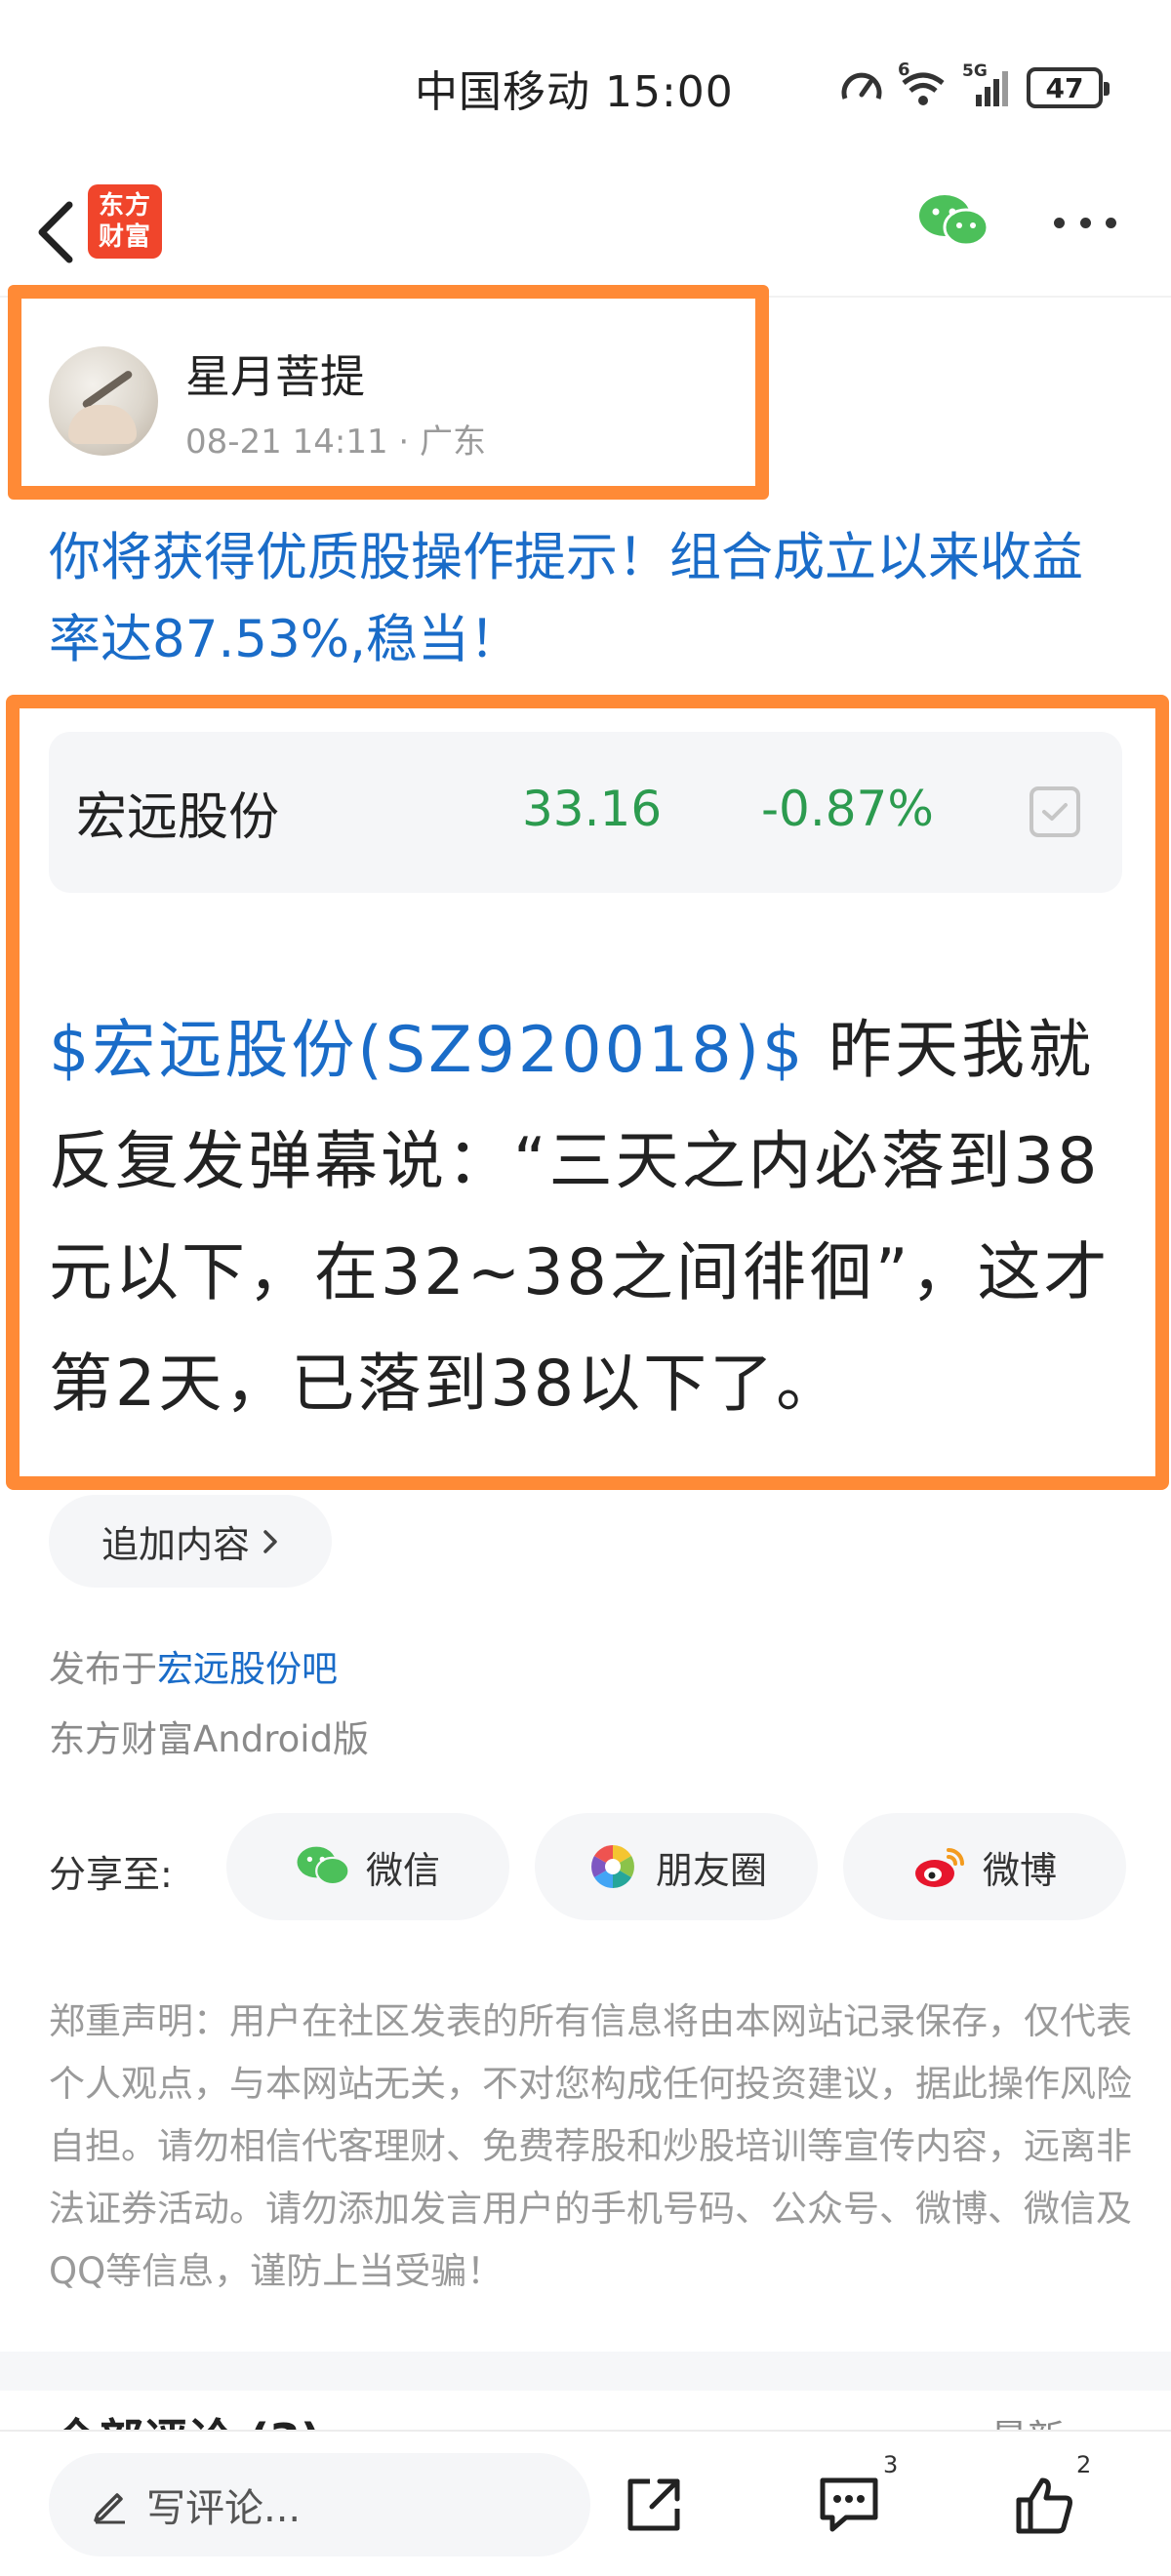  What do you see at coordinates (1068, 87) in the screenshot?
I see `battery-indicator: 47` at bounding box center [1068, 87].